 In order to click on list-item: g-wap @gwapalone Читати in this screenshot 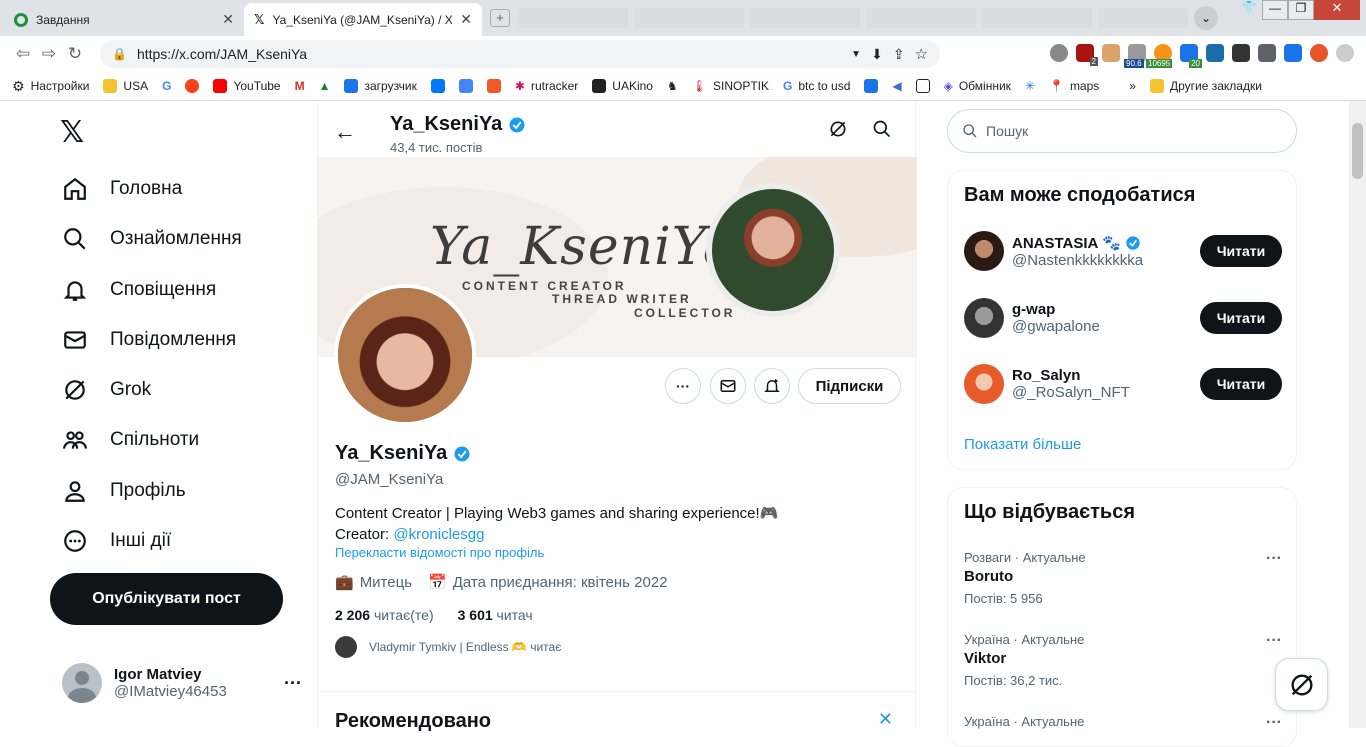, I will do `click(1123, 318)`.